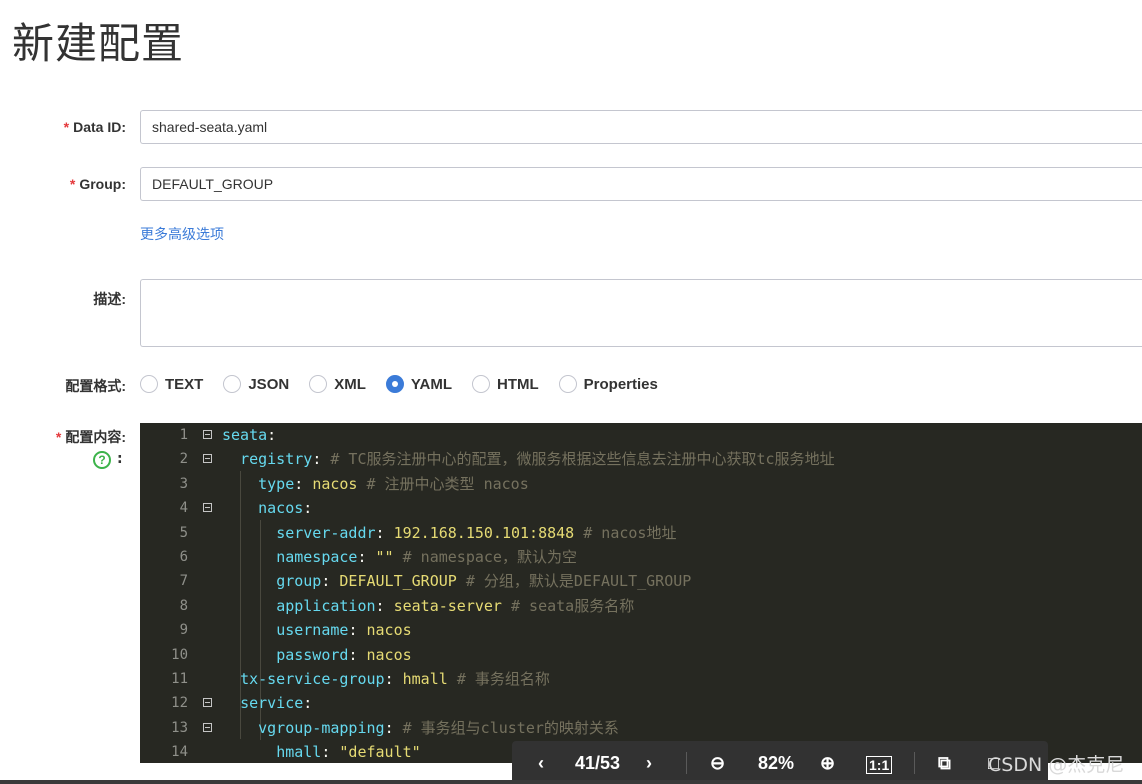 Image resolution: width=1142 pixels, height=784 pixels. I want to click on data-id-label-text: Data ID:, so click(99, 127).